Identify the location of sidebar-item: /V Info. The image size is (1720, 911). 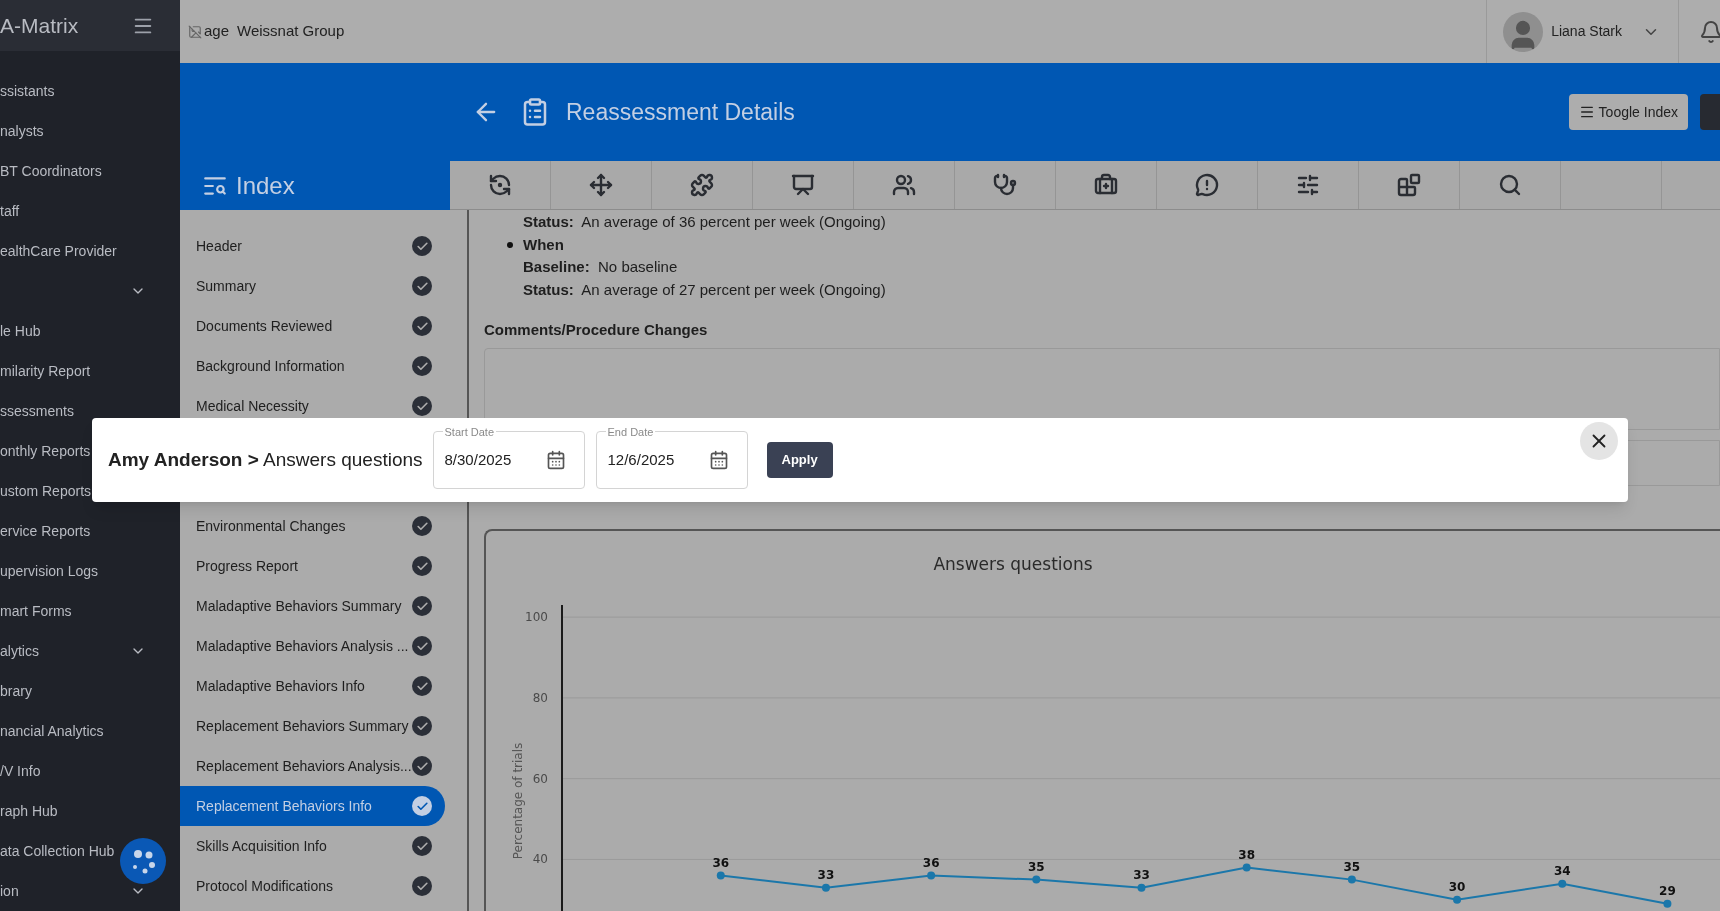
(20, 771).